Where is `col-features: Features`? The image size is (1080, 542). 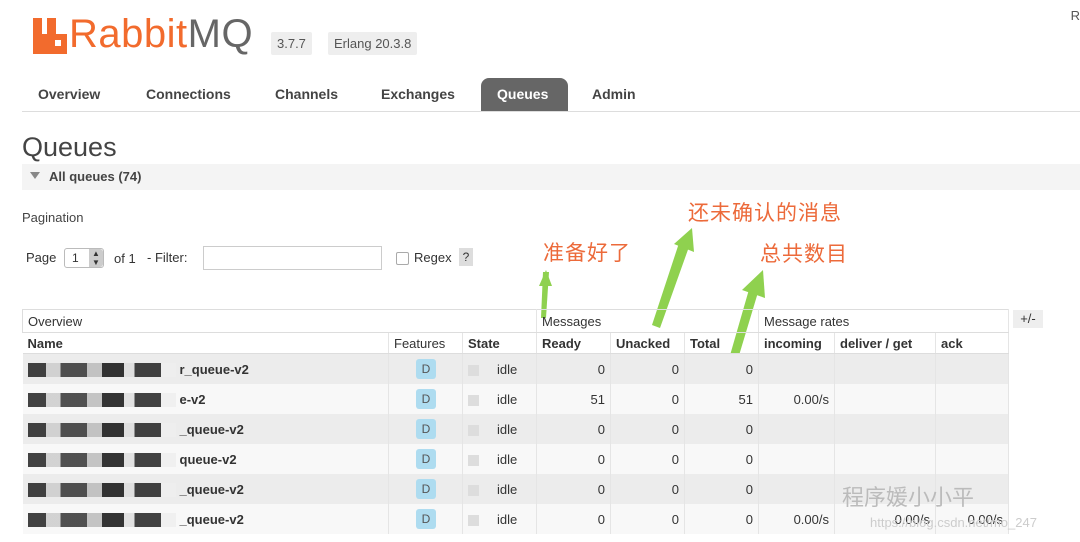 col-features: Features is located at coordinates (425, 343).